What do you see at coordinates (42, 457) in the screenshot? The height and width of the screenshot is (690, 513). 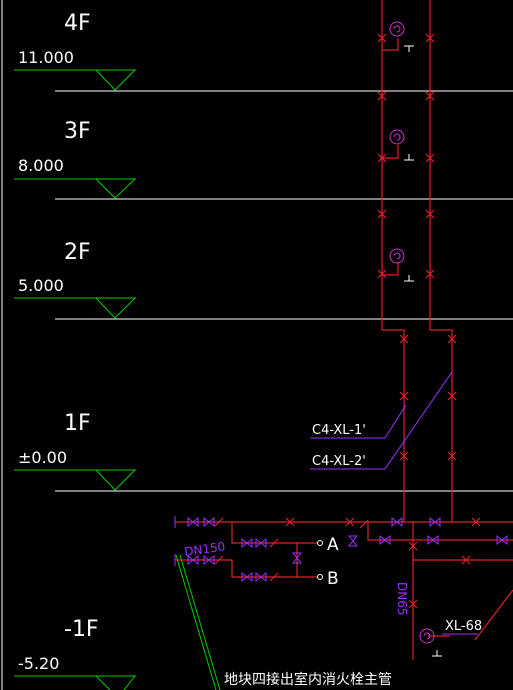 I see `elevation-1f: ±0.00` at bounding box center [42, 457].